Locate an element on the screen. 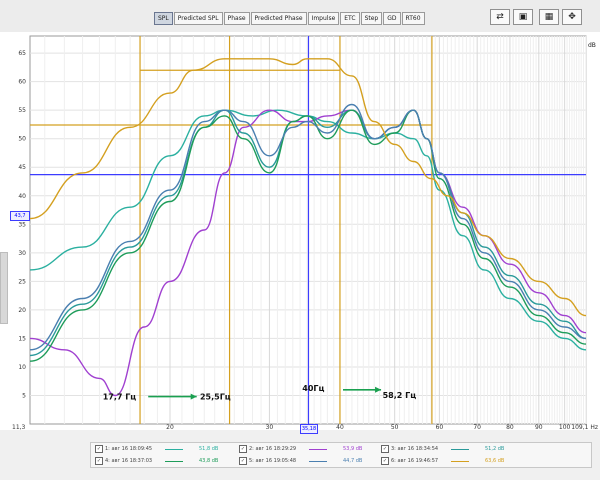 The image size is (600, 480). annotation-left-low: 17,7 Гц is located at coordinates (120, 396).